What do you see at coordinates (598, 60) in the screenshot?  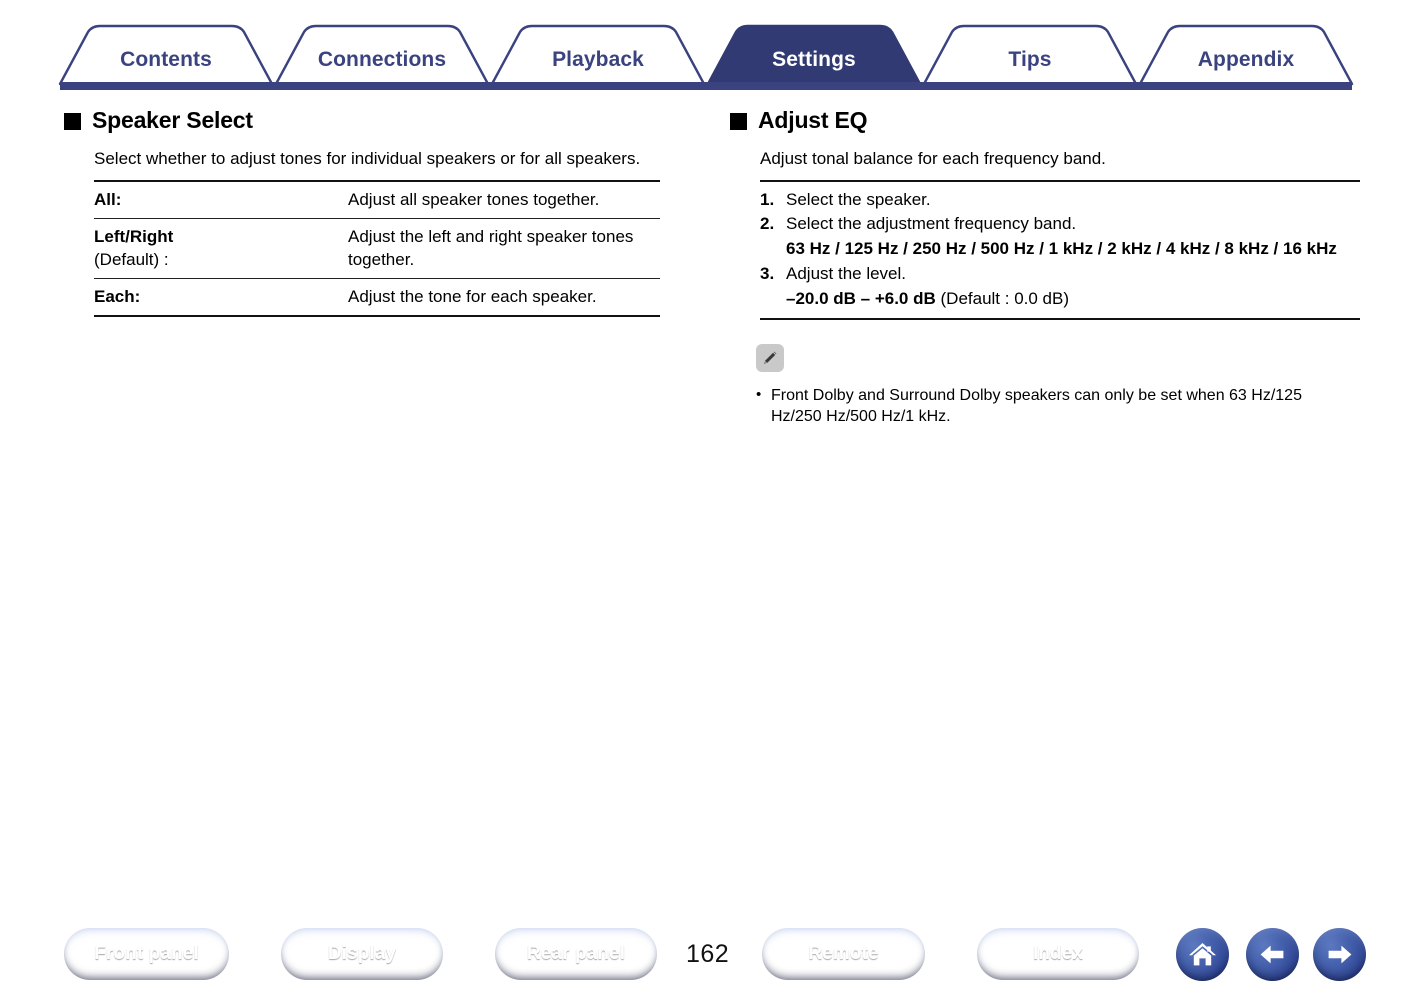 I see `tab-playback: Playback` at bounding box center [598, 60].